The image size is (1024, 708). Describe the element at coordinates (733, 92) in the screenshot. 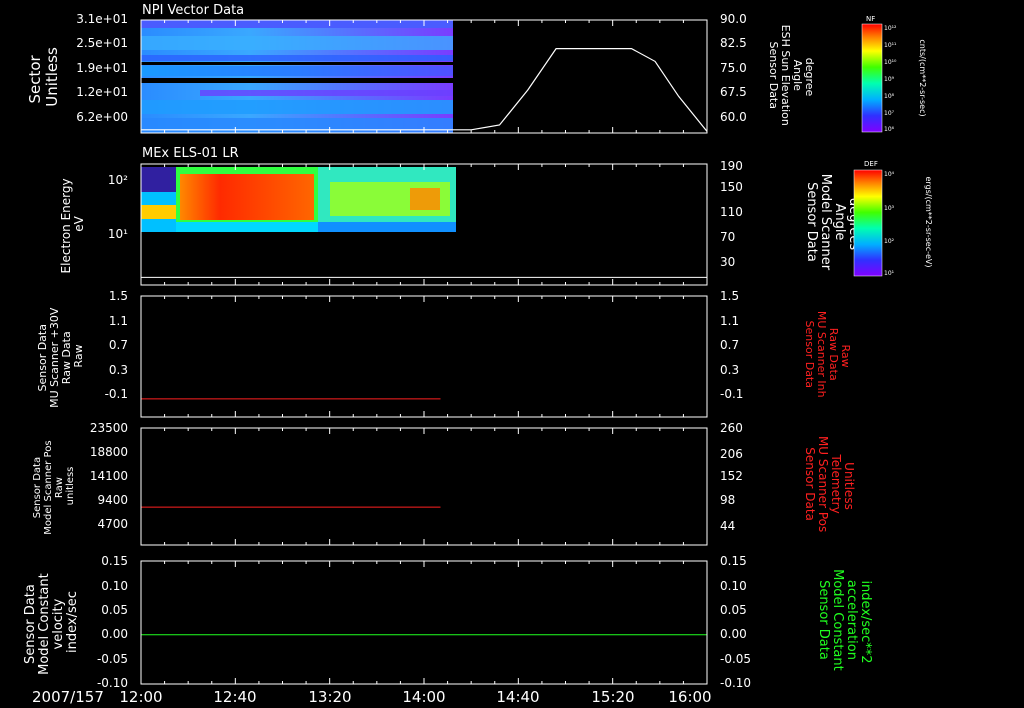

I see `y-tick-label-right: 67.5` at that location.